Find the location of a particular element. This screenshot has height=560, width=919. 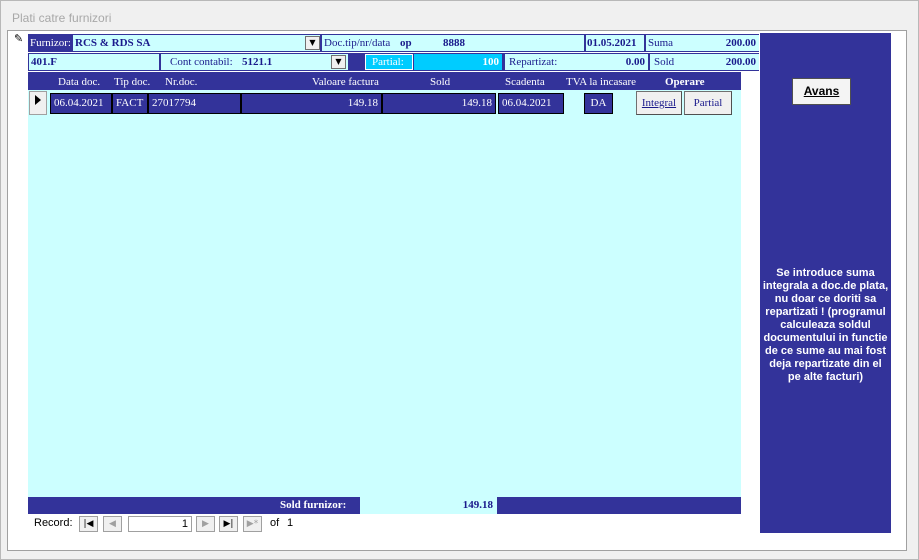

doc-label: Doc.tip/nr/data is located at coordinates (357, 43).